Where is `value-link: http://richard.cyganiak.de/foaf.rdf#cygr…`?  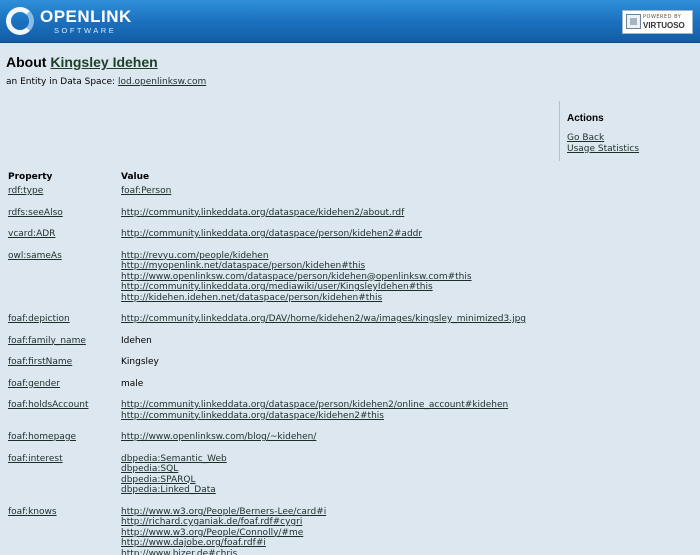 value-link: http://richard.cyganiak.de/foaf.rdf#cygr… is located at coordinates (408, 522).